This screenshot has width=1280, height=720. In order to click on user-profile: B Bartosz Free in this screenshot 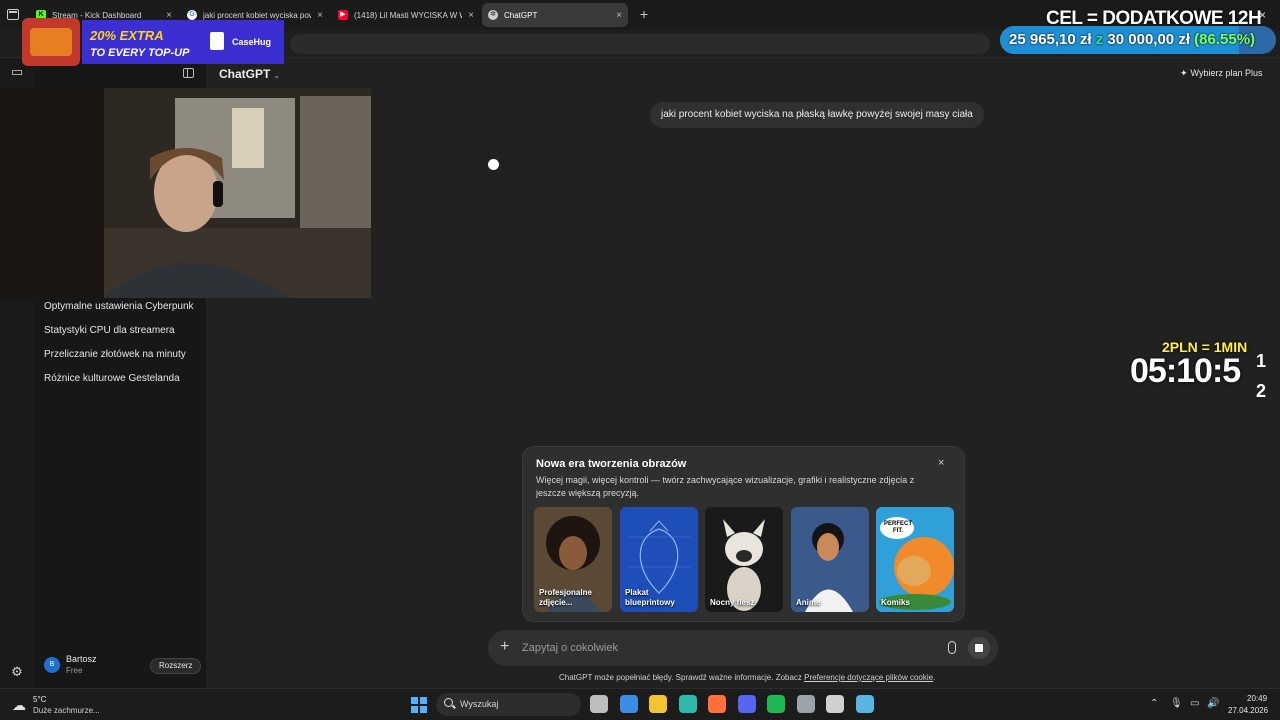, I will do `click(70, 664)`.